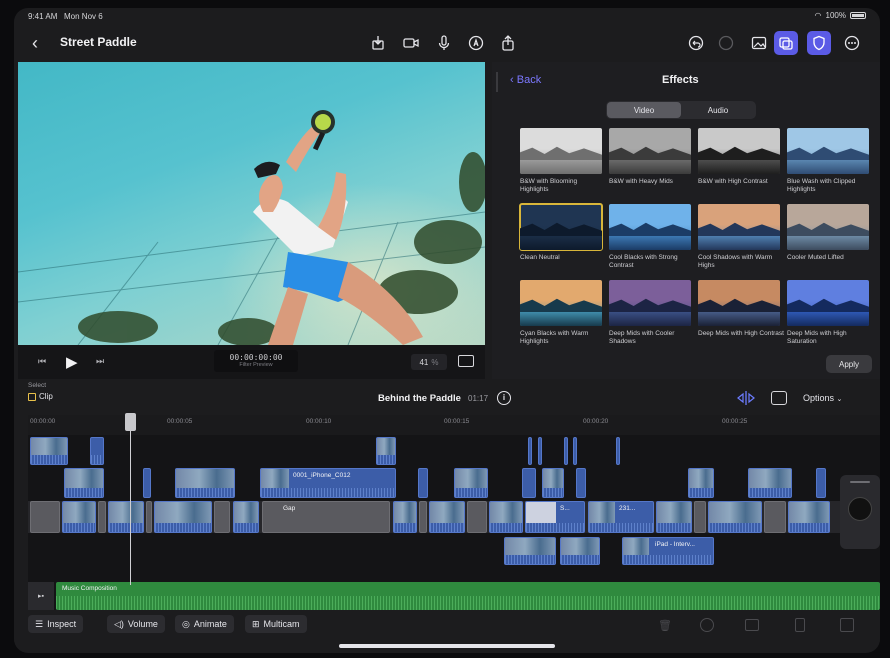 The height and width of the screenshot is (658, 890). What do you see at coordinates (779, 398) in the screenshot?
I see `audio-skimming-icon` at bounding box center [779, 398].